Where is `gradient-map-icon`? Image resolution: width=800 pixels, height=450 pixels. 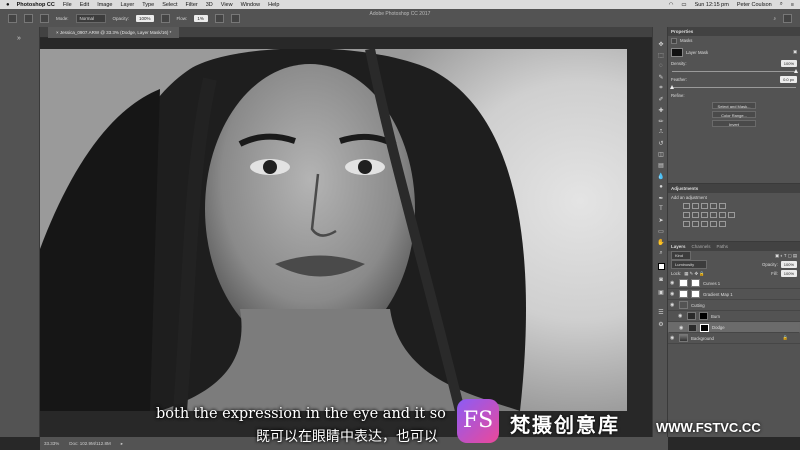 gradient-map-icon is located at coordinates (713, 224).